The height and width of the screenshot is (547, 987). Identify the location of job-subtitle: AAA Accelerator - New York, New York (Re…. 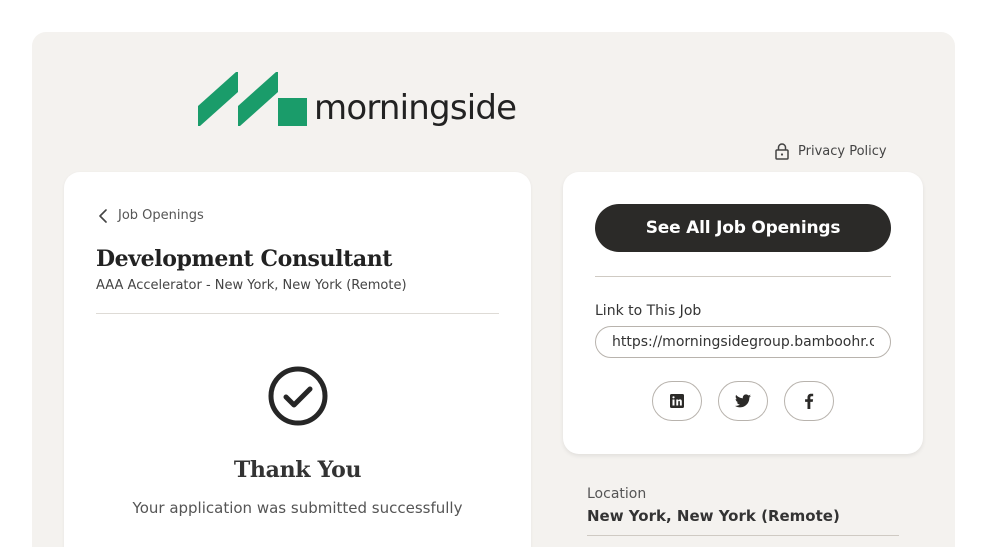
(251, 285).